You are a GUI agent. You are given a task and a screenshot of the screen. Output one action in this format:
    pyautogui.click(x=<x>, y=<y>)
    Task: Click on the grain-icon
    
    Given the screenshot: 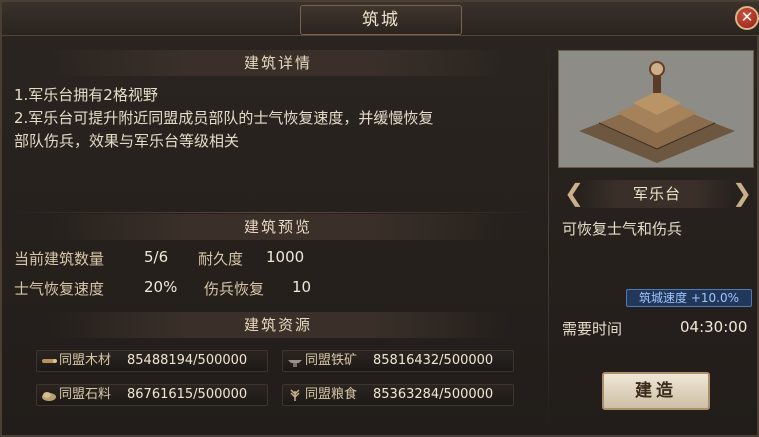 What is the action you would take?
    pyautogui.click(x=295, y=395)
    